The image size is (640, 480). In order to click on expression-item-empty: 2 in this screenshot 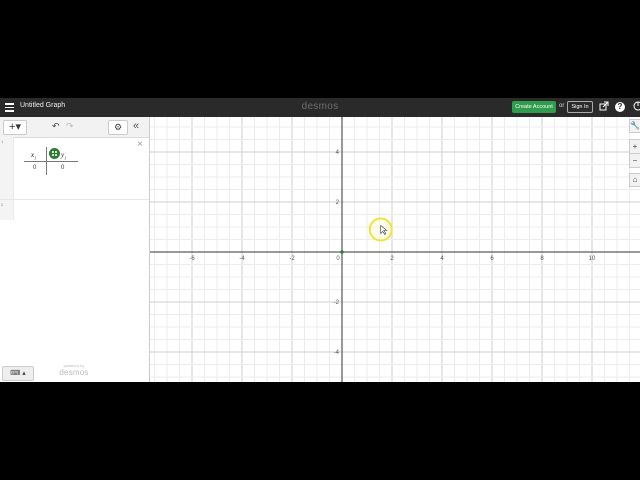, I will do `click(74, 210)`.